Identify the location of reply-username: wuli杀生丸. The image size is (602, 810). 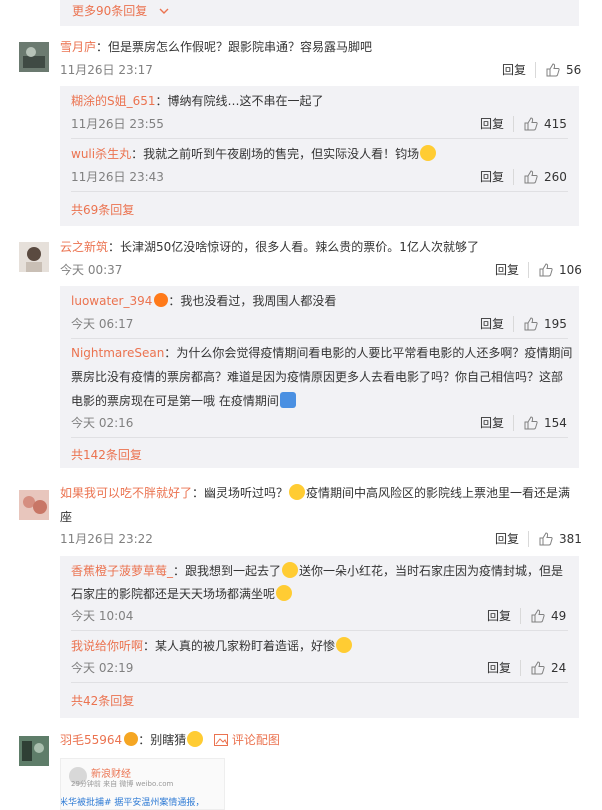
(101, 154).